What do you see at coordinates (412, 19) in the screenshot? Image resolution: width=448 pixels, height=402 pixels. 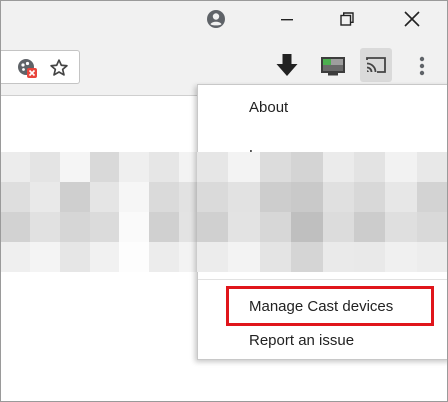 I see `close-icon` at bounding box center [412, 19].